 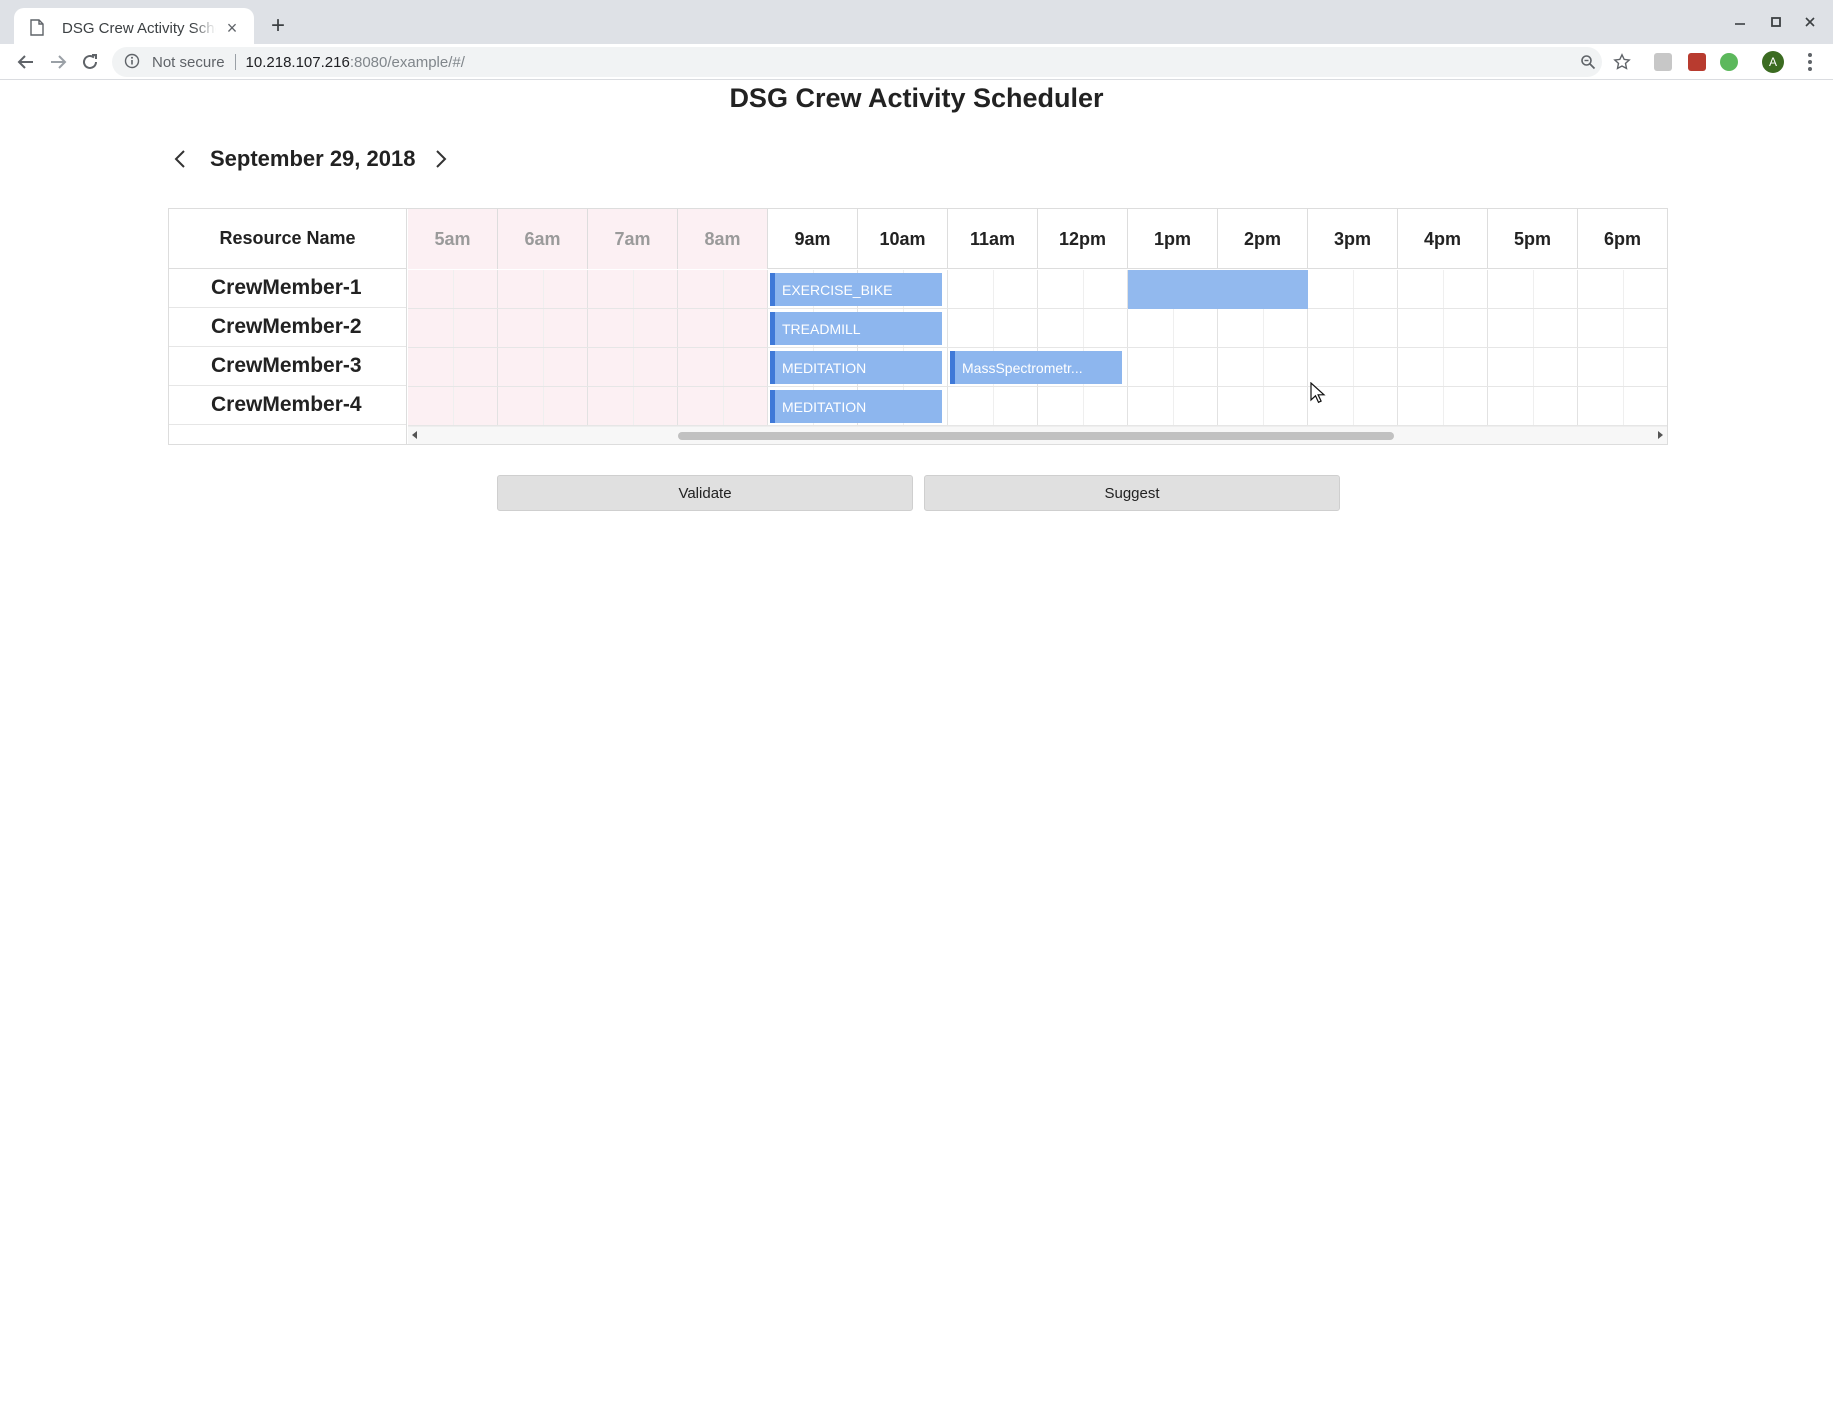 I want to click on activity-event-label: TREADMILL, so click(x=821, y=328).